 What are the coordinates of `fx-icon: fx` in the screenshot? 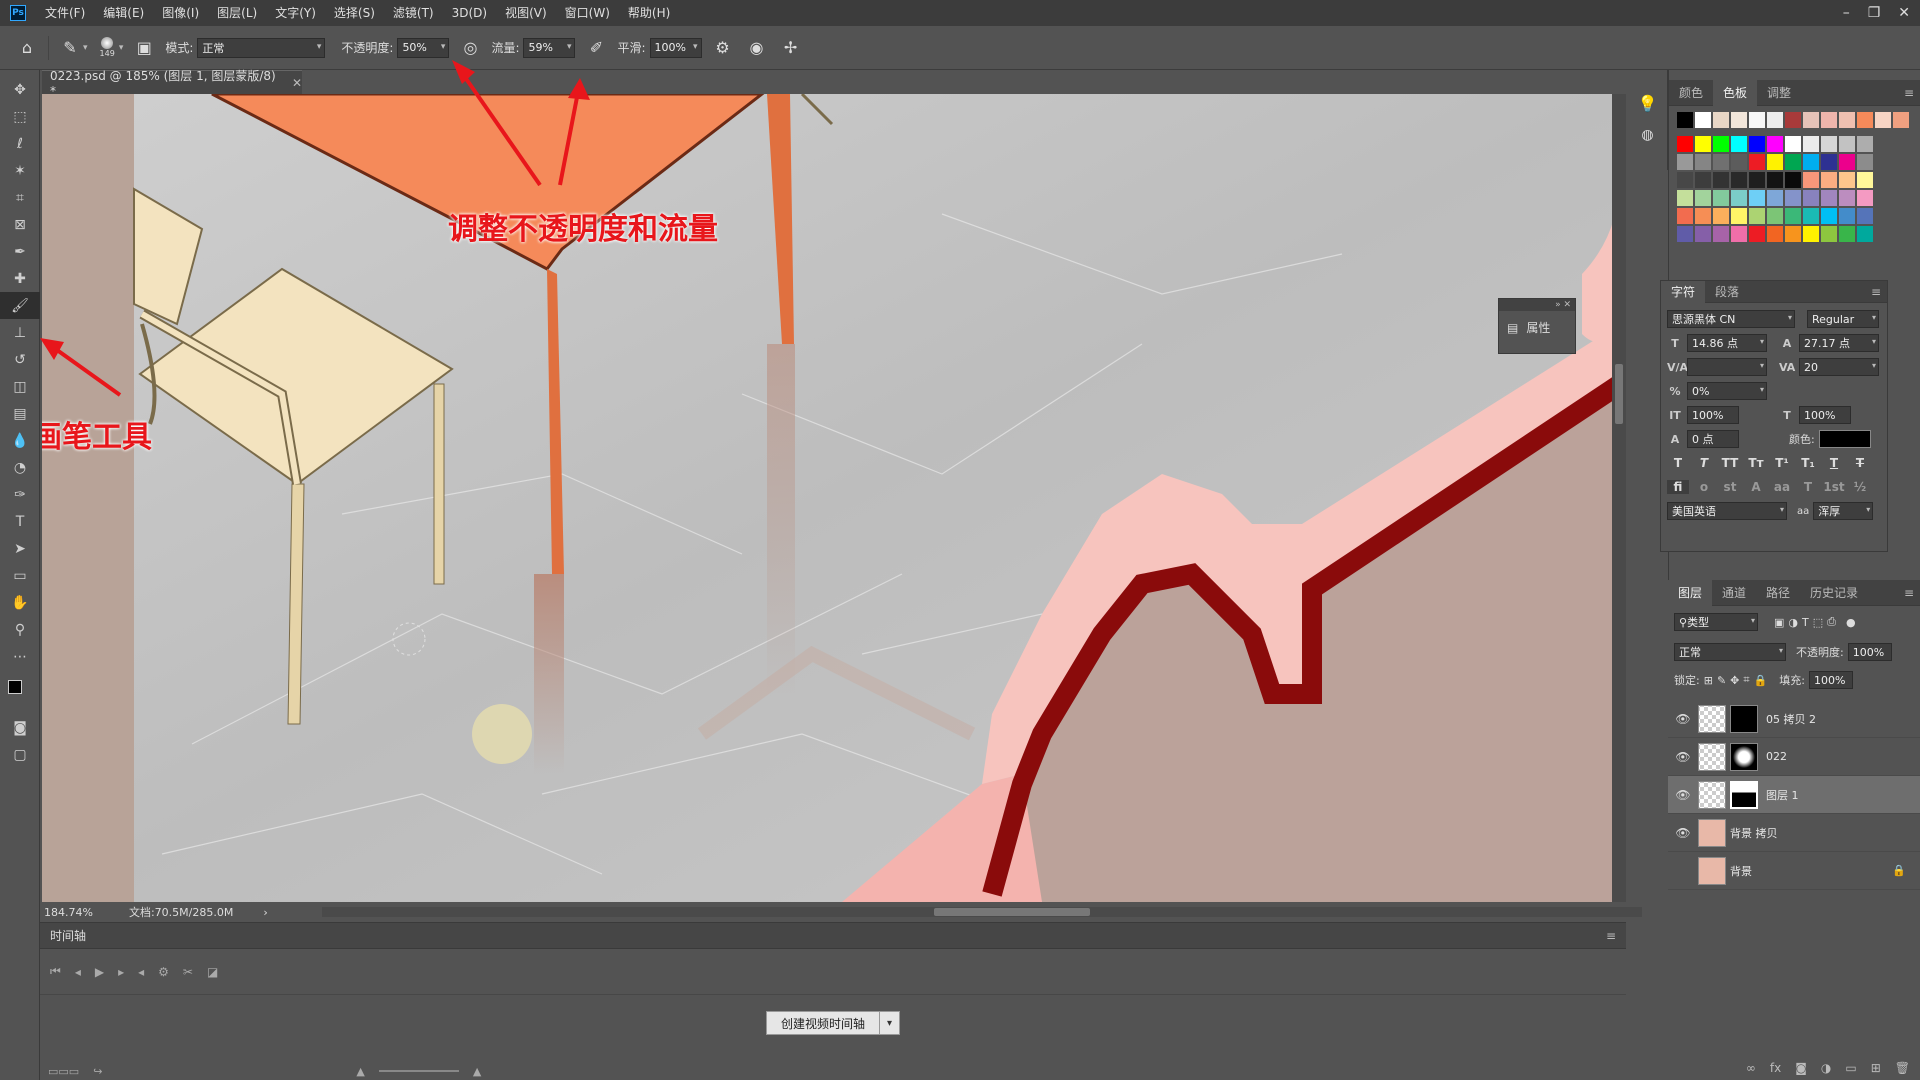 It's located at (1775, 1068).